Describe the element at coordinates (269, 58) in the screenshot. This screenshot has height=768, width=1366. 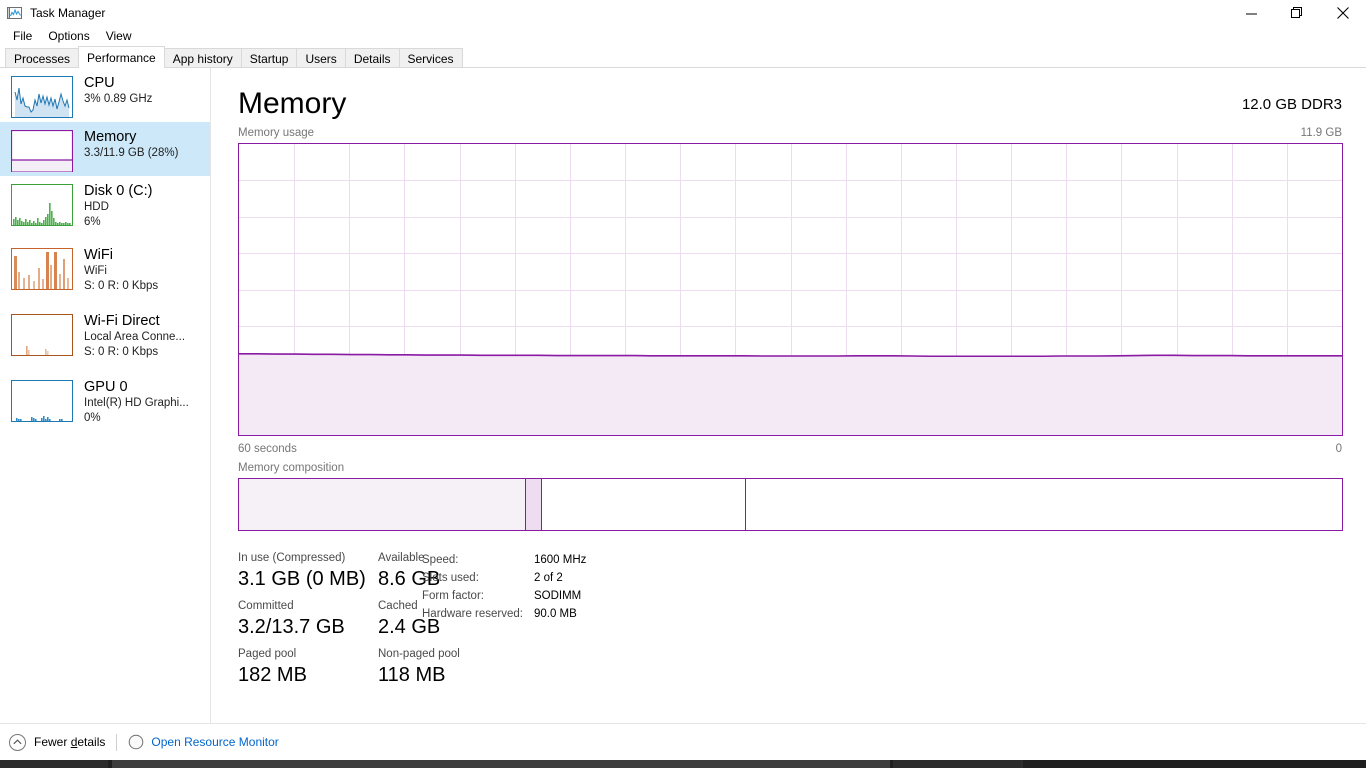
I see `tab-startup: Startup` at that location.